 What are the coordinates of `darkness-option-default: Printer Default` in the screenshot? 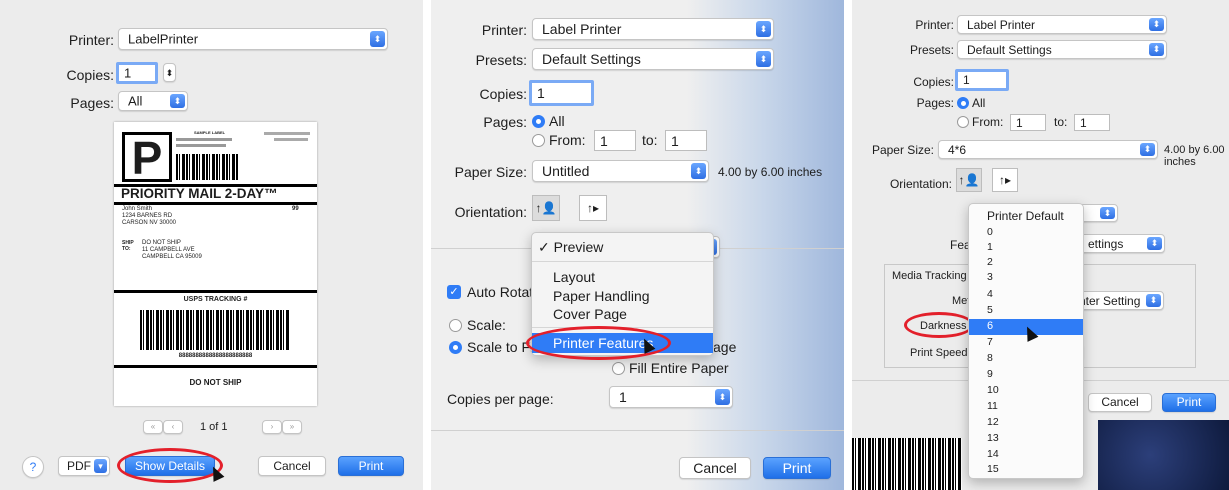 It's located at (1025, 216).